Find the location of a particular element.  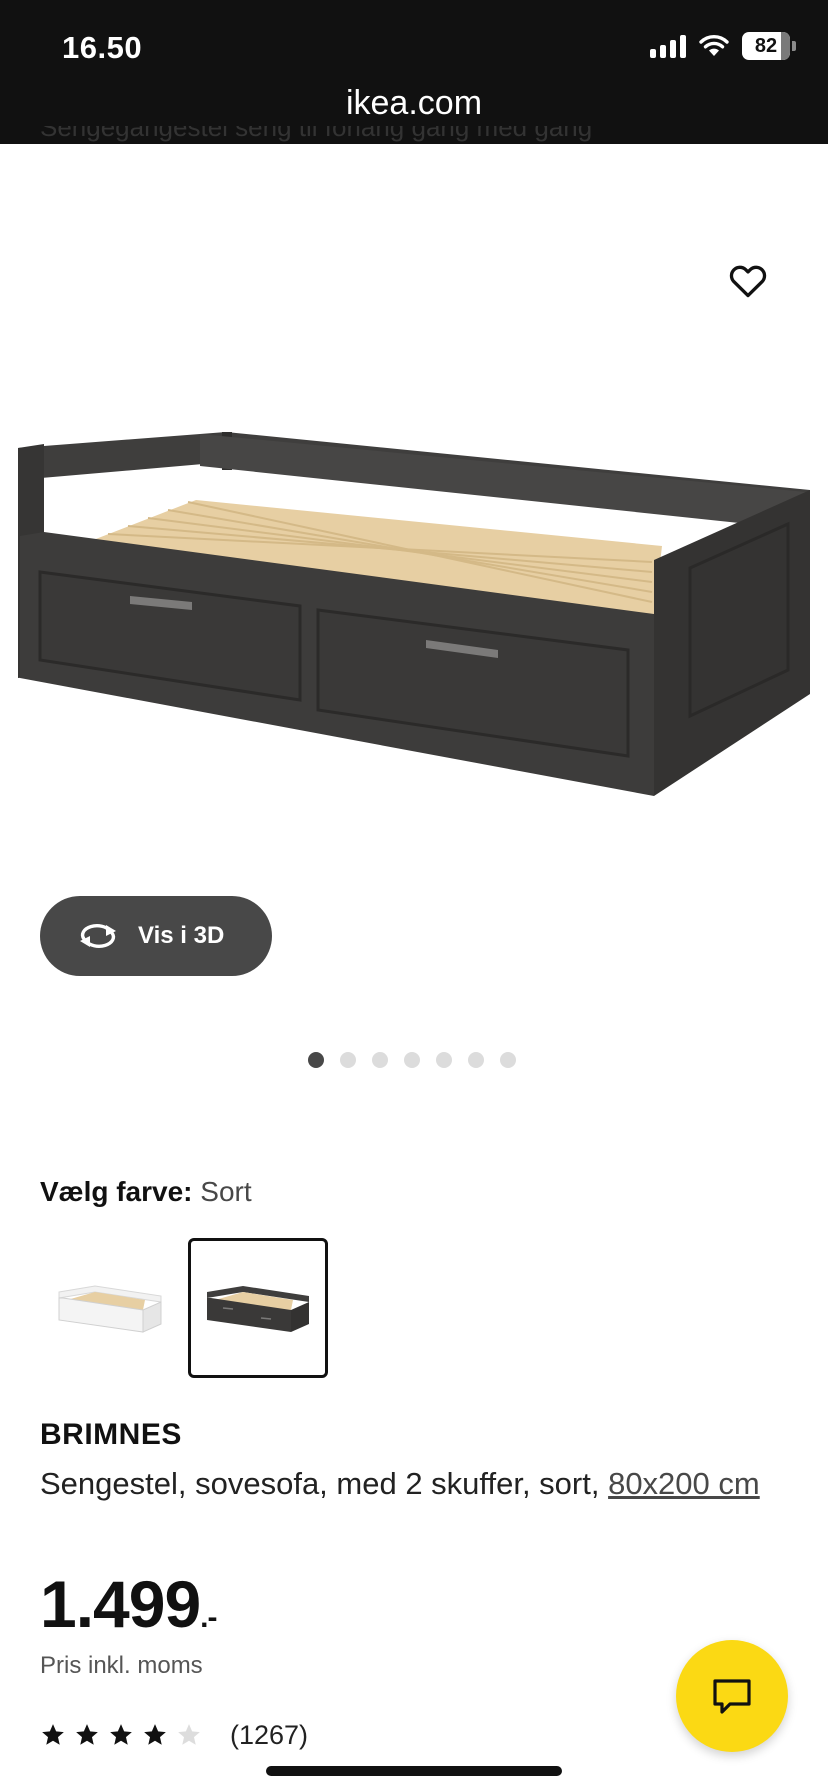

heart-icon is located at coordinates (748, 281).